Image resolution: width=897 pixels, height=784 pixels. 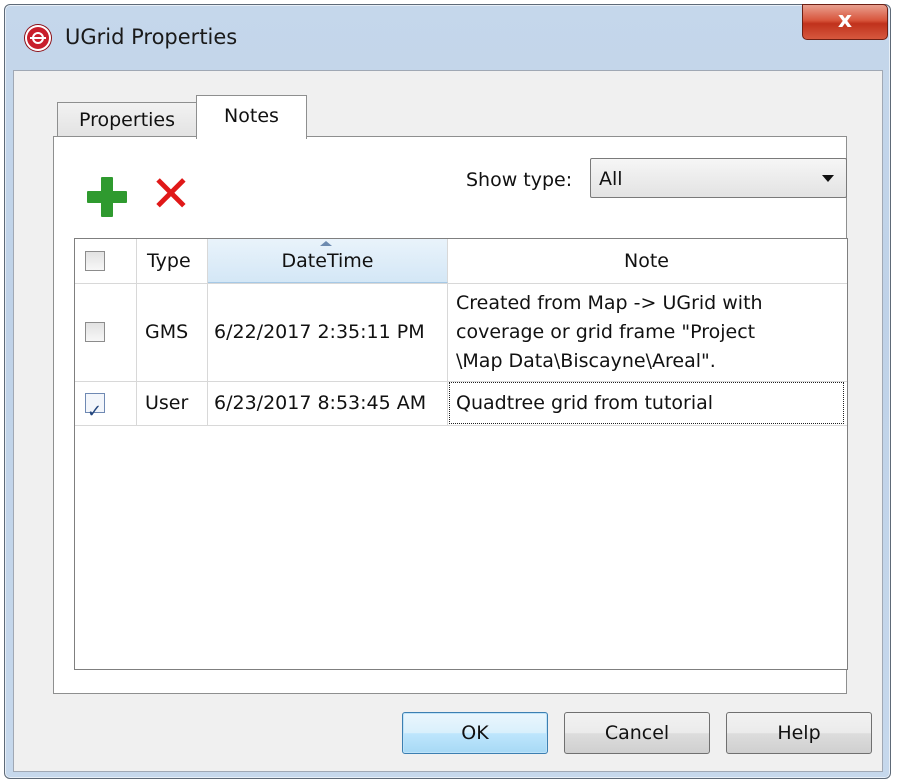 I want to click on cancel-button: Cancel, so click(x=637, y=733).